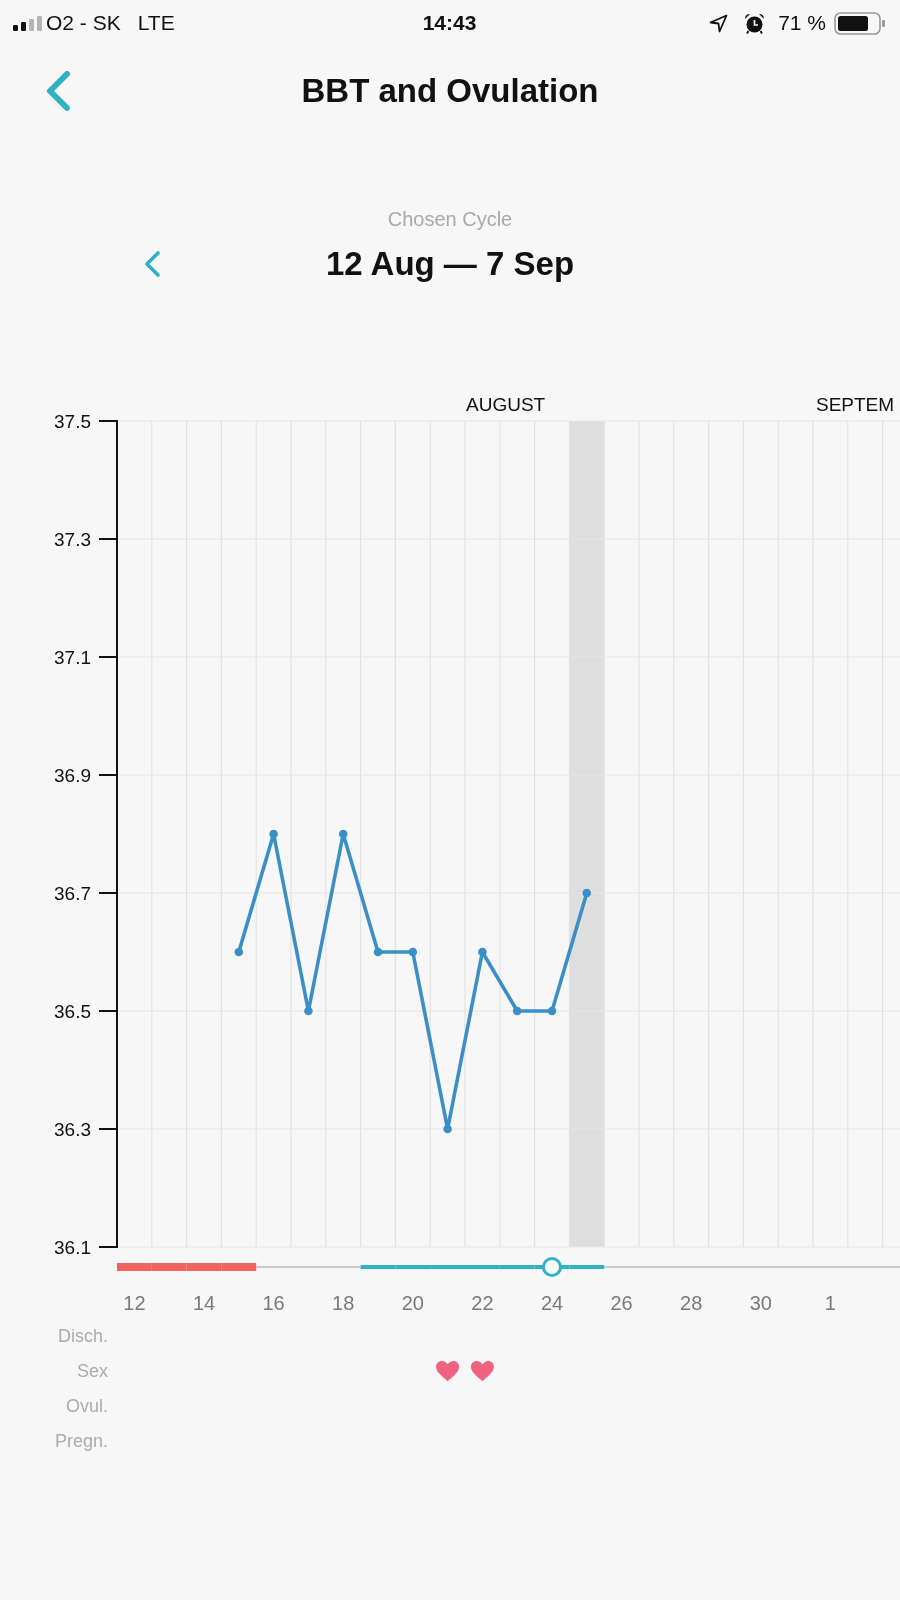 The image size is (900, 1600). What do you see at coordinates (72, 657) in the screenshot?
I see `axis-label: 37.1` at bounding box center [72, 657].